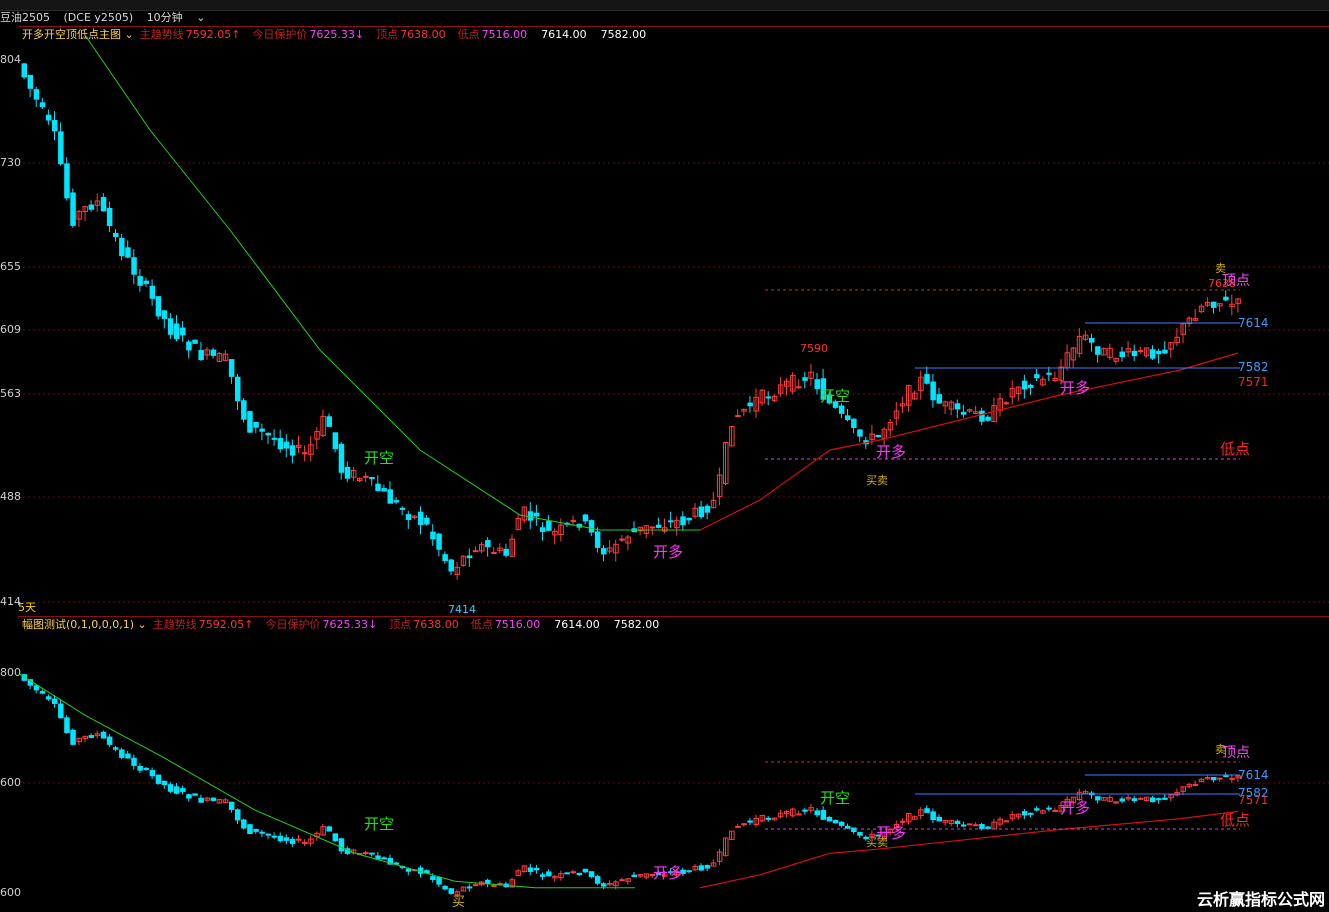  What do you see at coordinates (1260, 899) in the screenshot?
I see `watermark-text: 云析赢指标公式网` at bounding box center [1260, 899].